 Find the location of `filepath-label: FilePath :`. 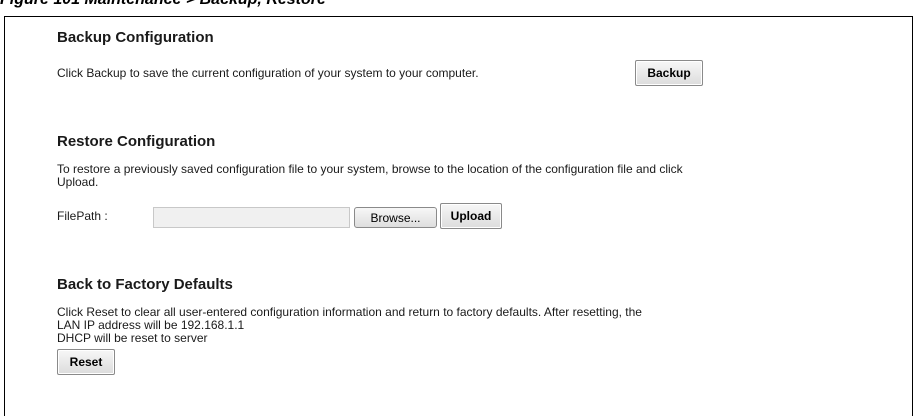

filepath-label: FilePath : is located at coordinates (82, 216).